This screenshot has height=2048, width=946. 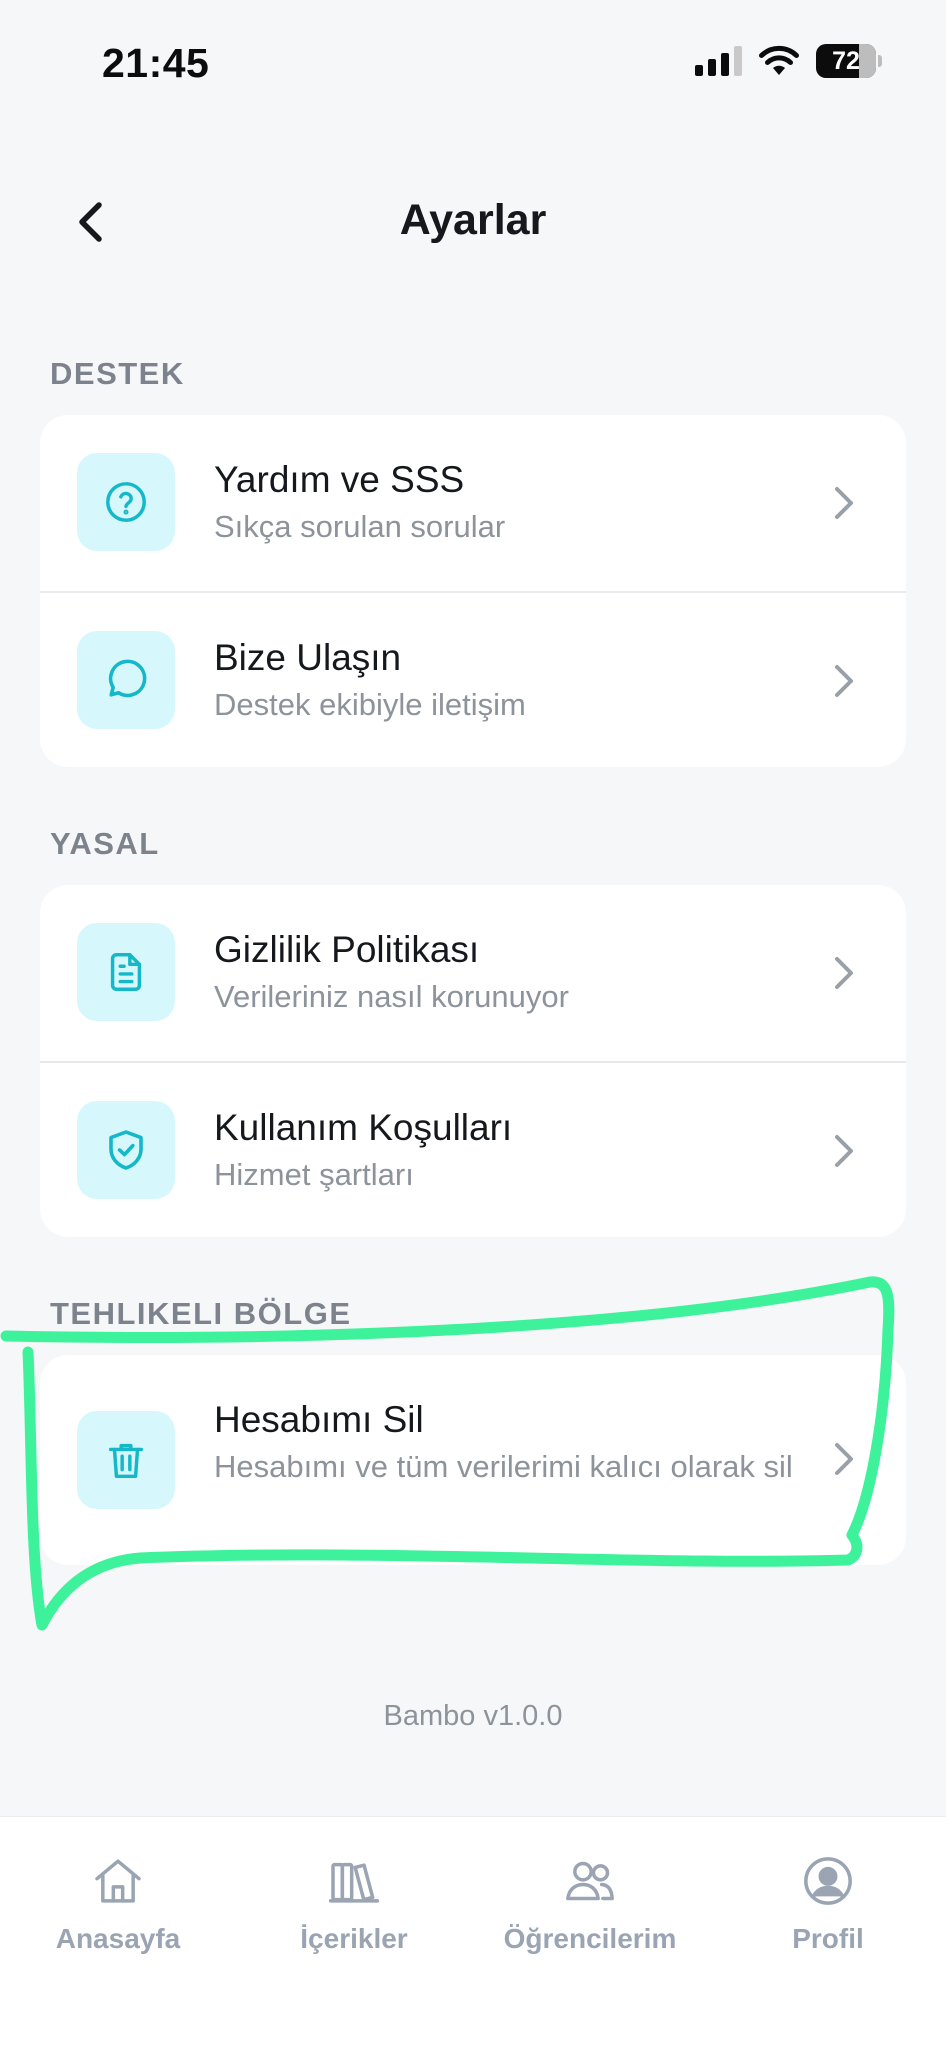 What do you see at coordinates (360, 526) in the screenshot?
I see `settings-item-subtitle: Sıkça sorulan sorular` at bounding box center [360, 526].